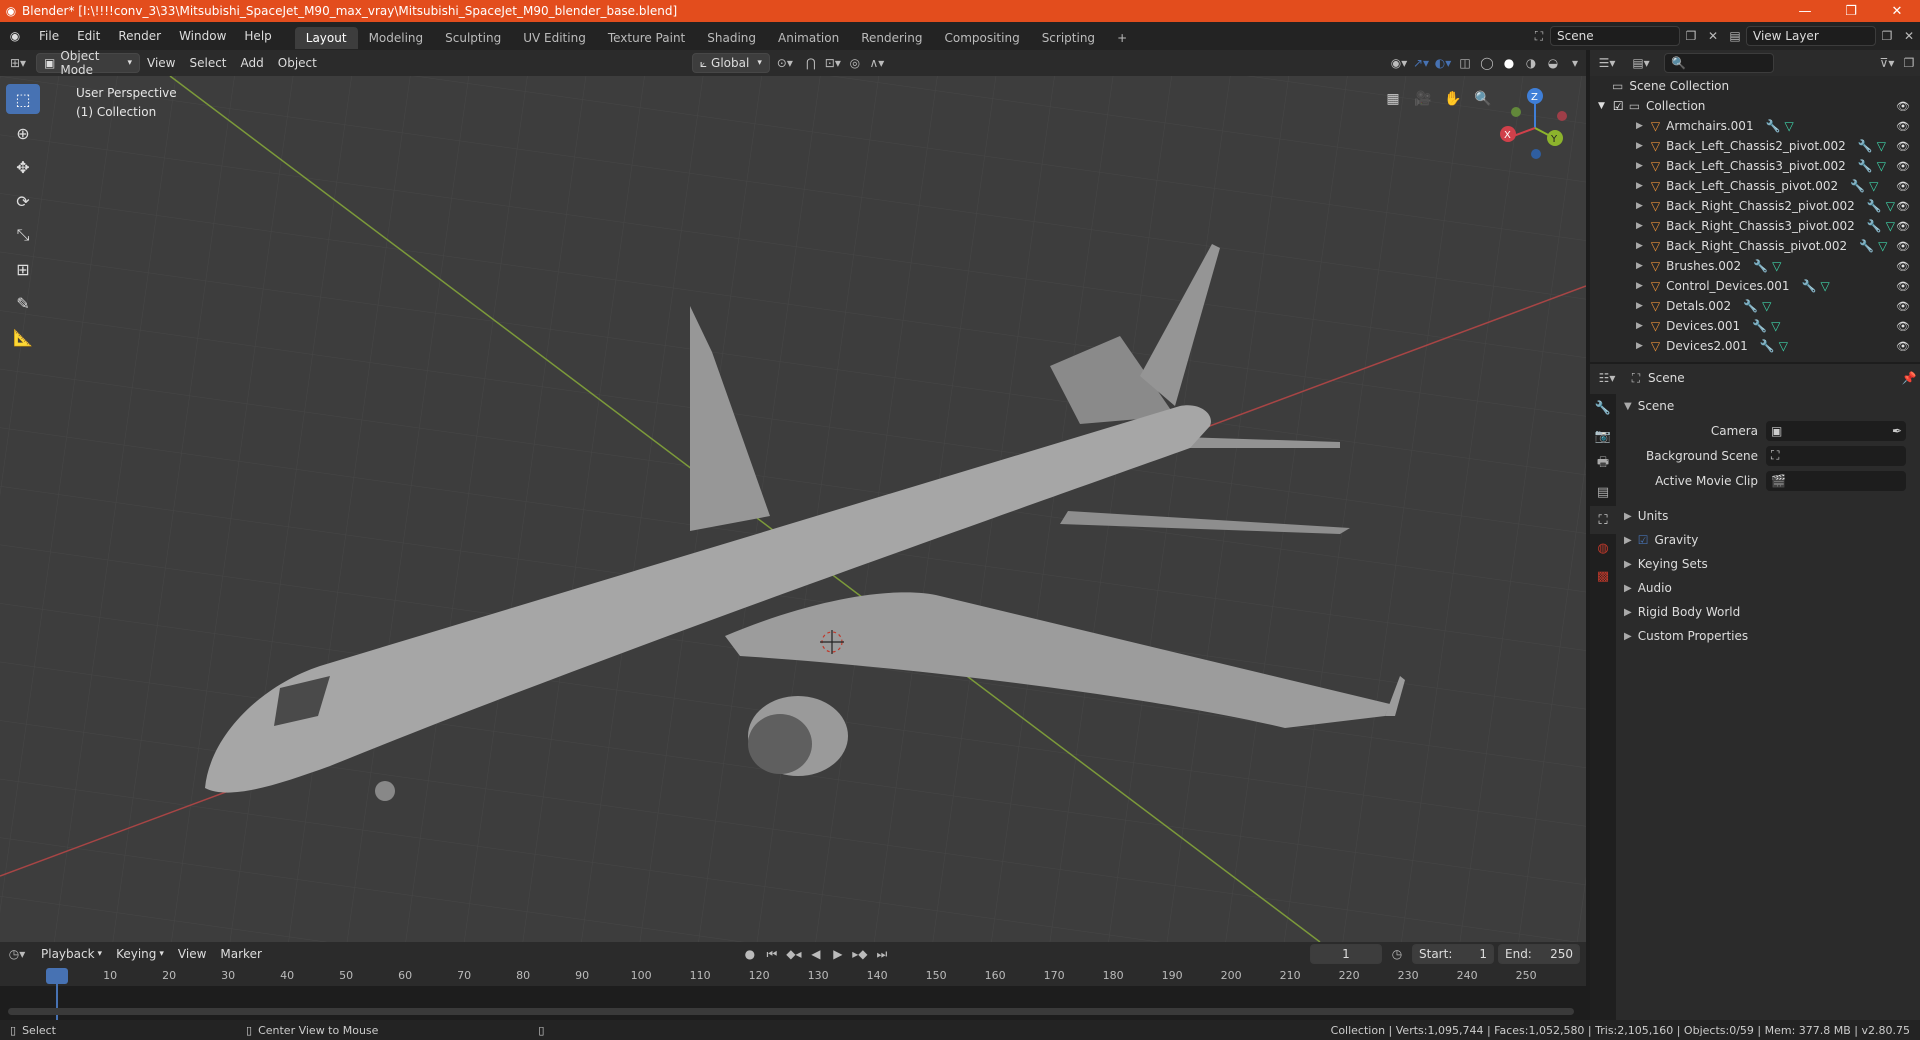 This screenshot has height=1040, width=1920. I want to click on zoom-icon: 🔍, so click(1483, 99).